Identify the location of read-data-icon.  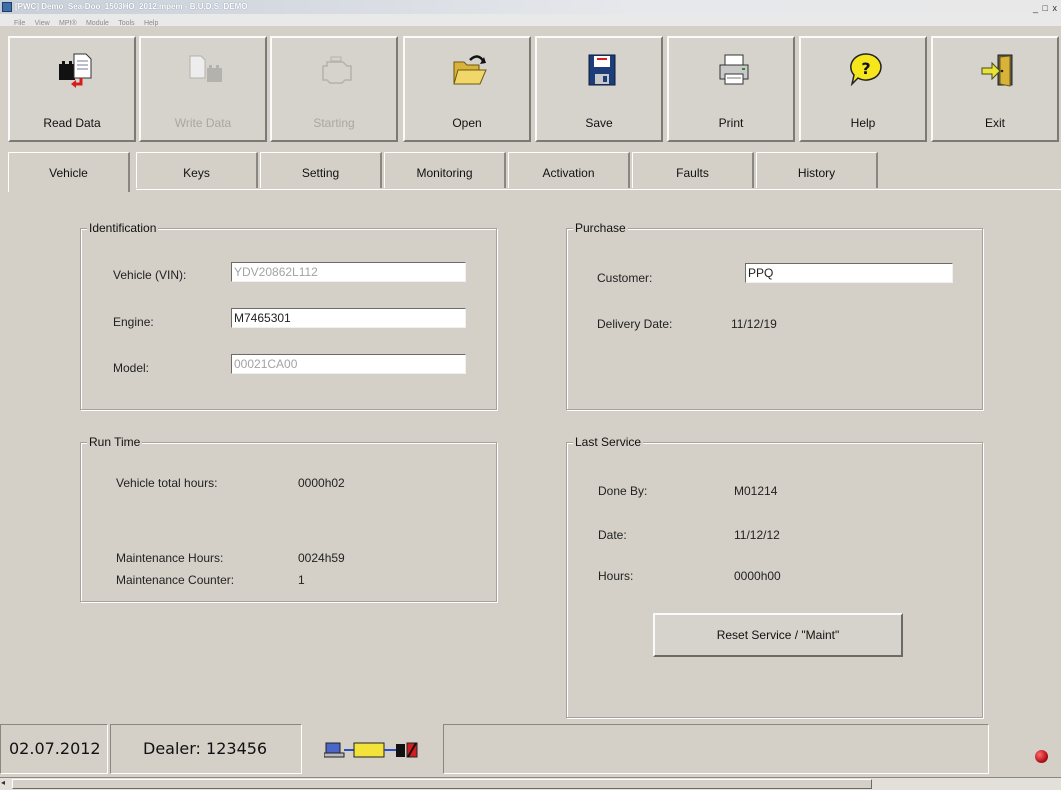
(75, 70).